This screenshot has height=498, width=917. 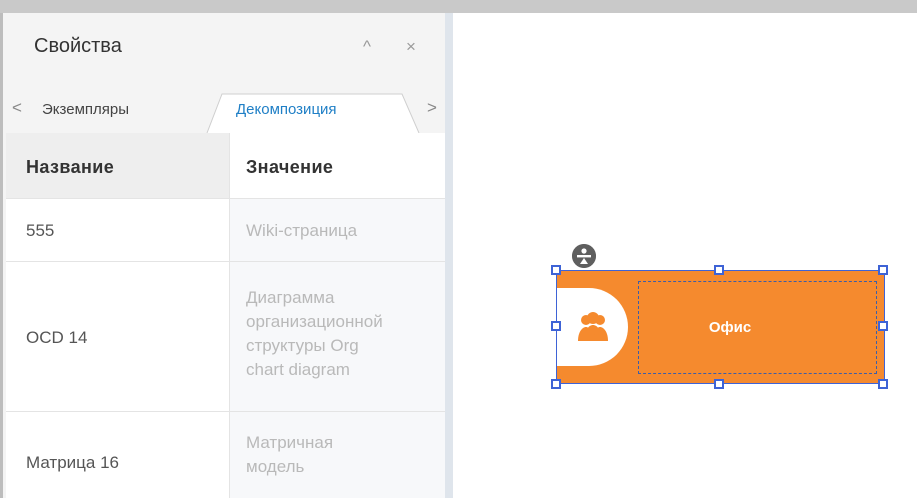 What do you see at coordinates (78, 46) in the screenshot?
I see `panel-title: Свойства` at bounding box center [78, 46].